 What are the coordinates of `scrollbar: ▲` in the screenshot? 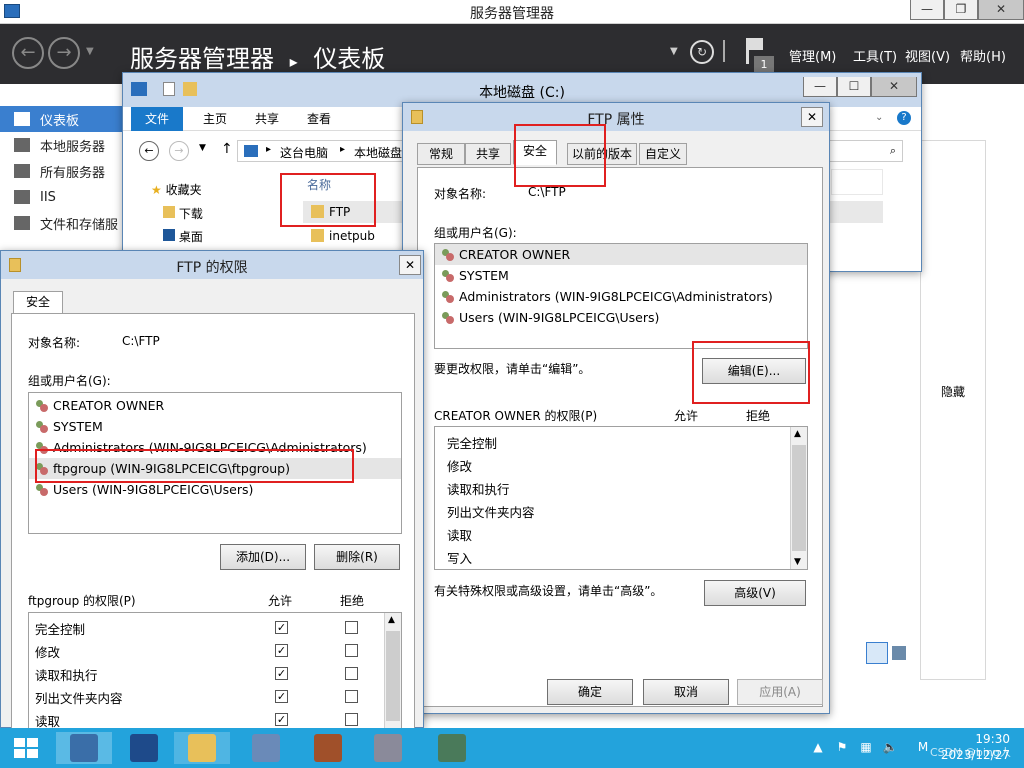 It's located at (392, 672).